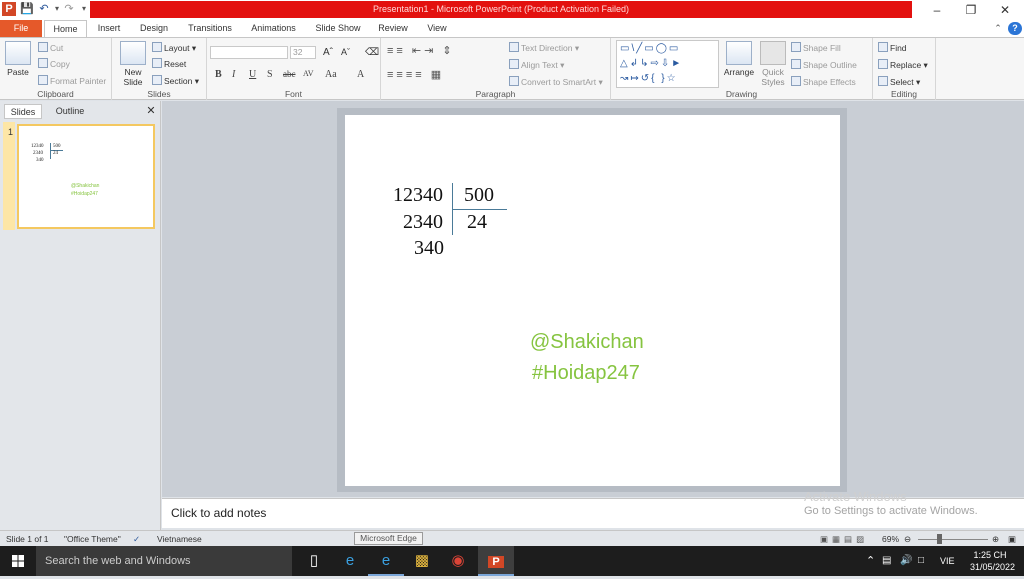 The image size is (1024, 579). What do you see at coordinates (18, 561) in the screenshot?
I see `windows-start-button` at bounding box center [18, 561].